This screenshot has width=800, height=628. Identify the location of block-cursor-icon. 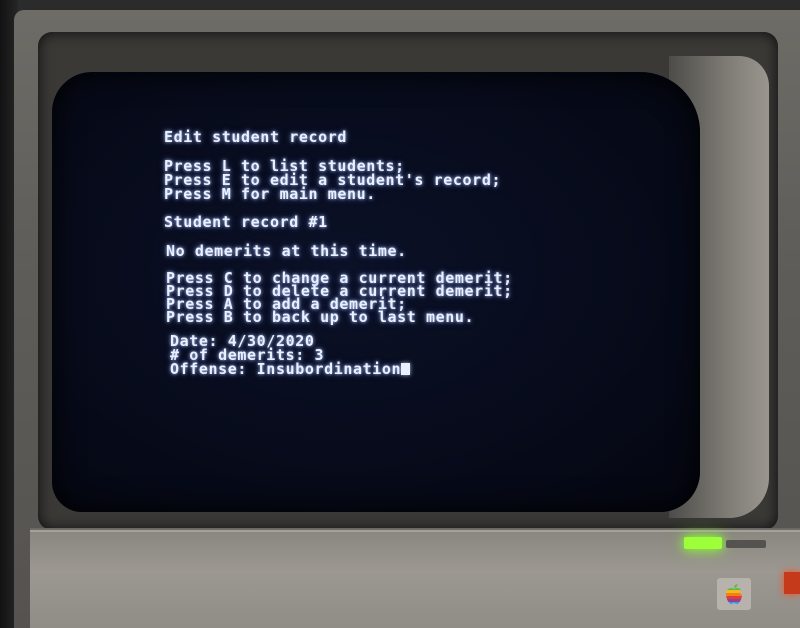
(406, 369).